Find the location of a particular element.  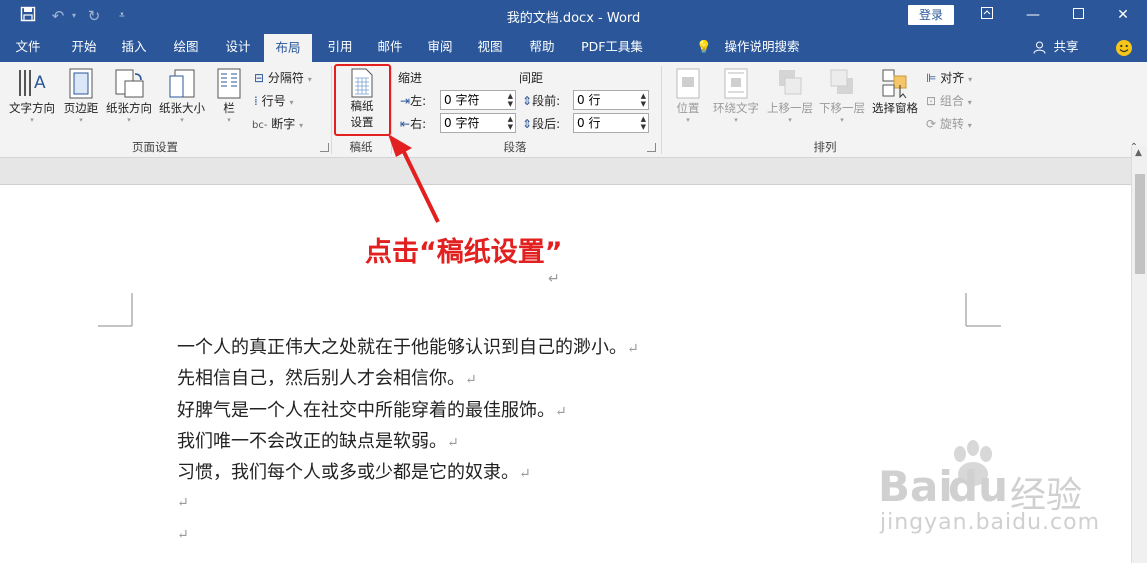

text-direction-icon: A is located at coordinates (32, 83).